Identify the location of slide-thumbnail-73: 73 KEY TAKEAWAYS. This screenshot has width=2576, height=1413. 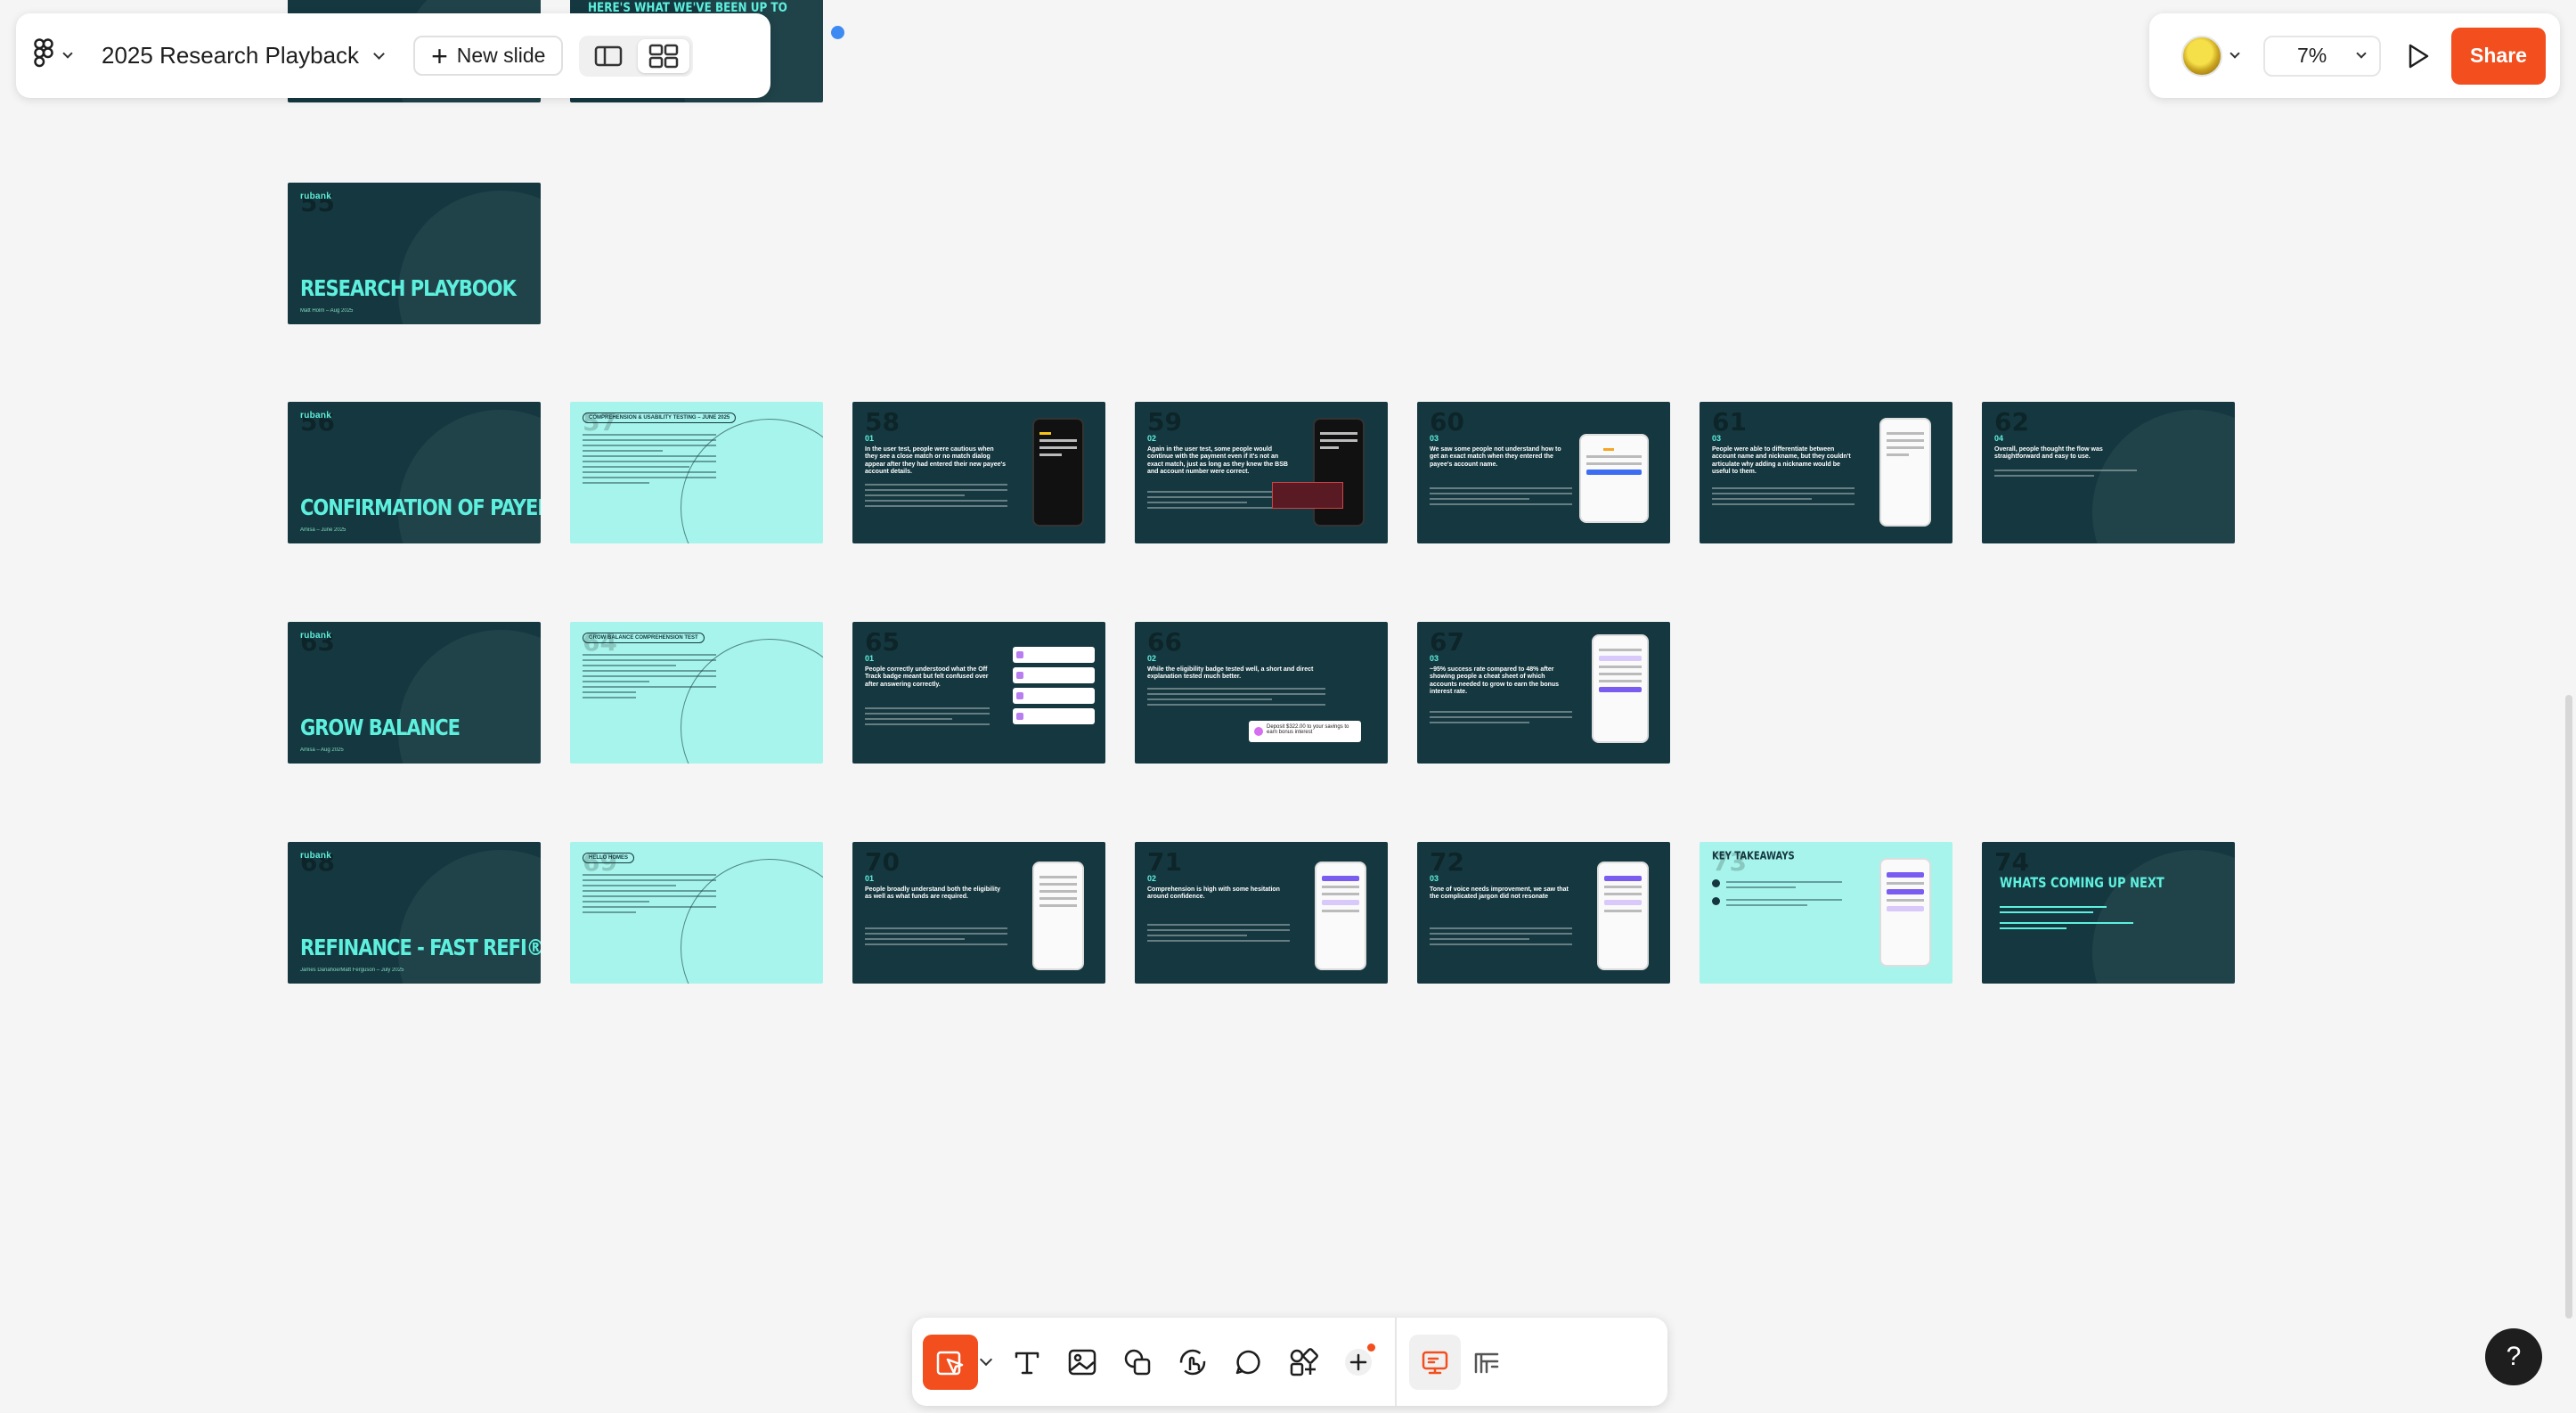
(1826, 913).